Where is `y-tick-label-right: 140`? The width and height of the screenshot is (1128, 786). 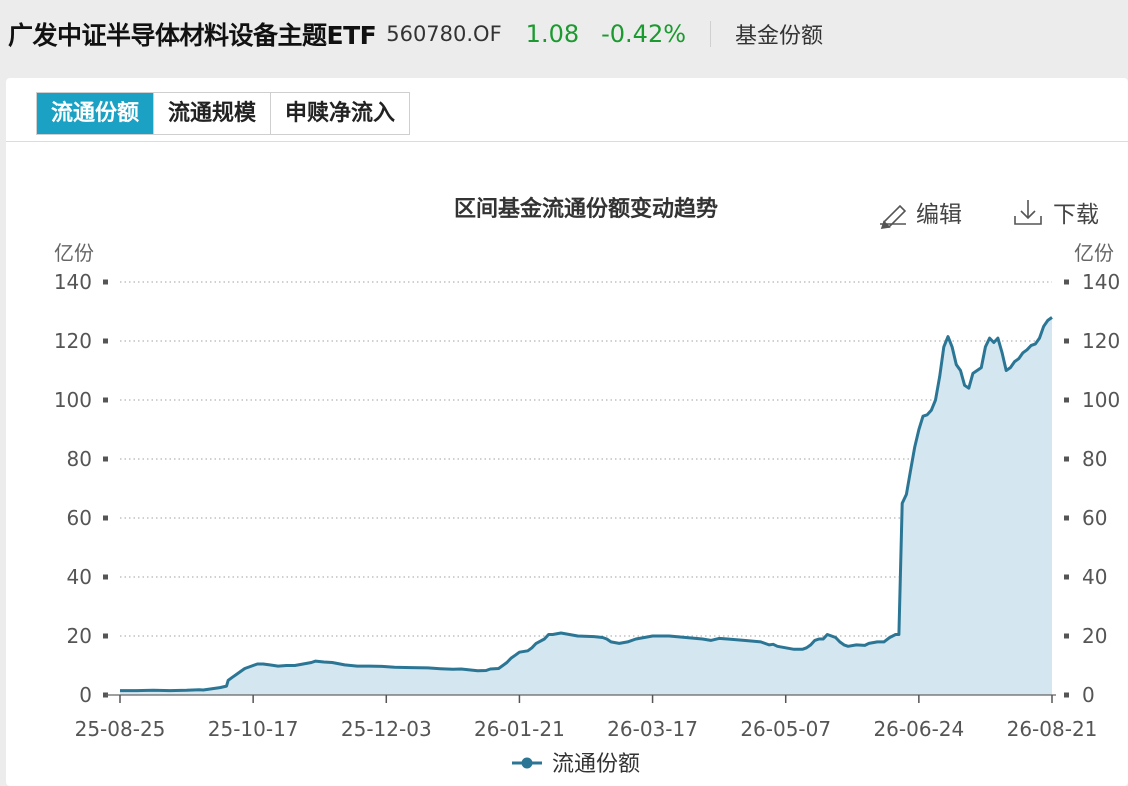
y-tick-label-right: 140 is located at coordinates (1101, 282).